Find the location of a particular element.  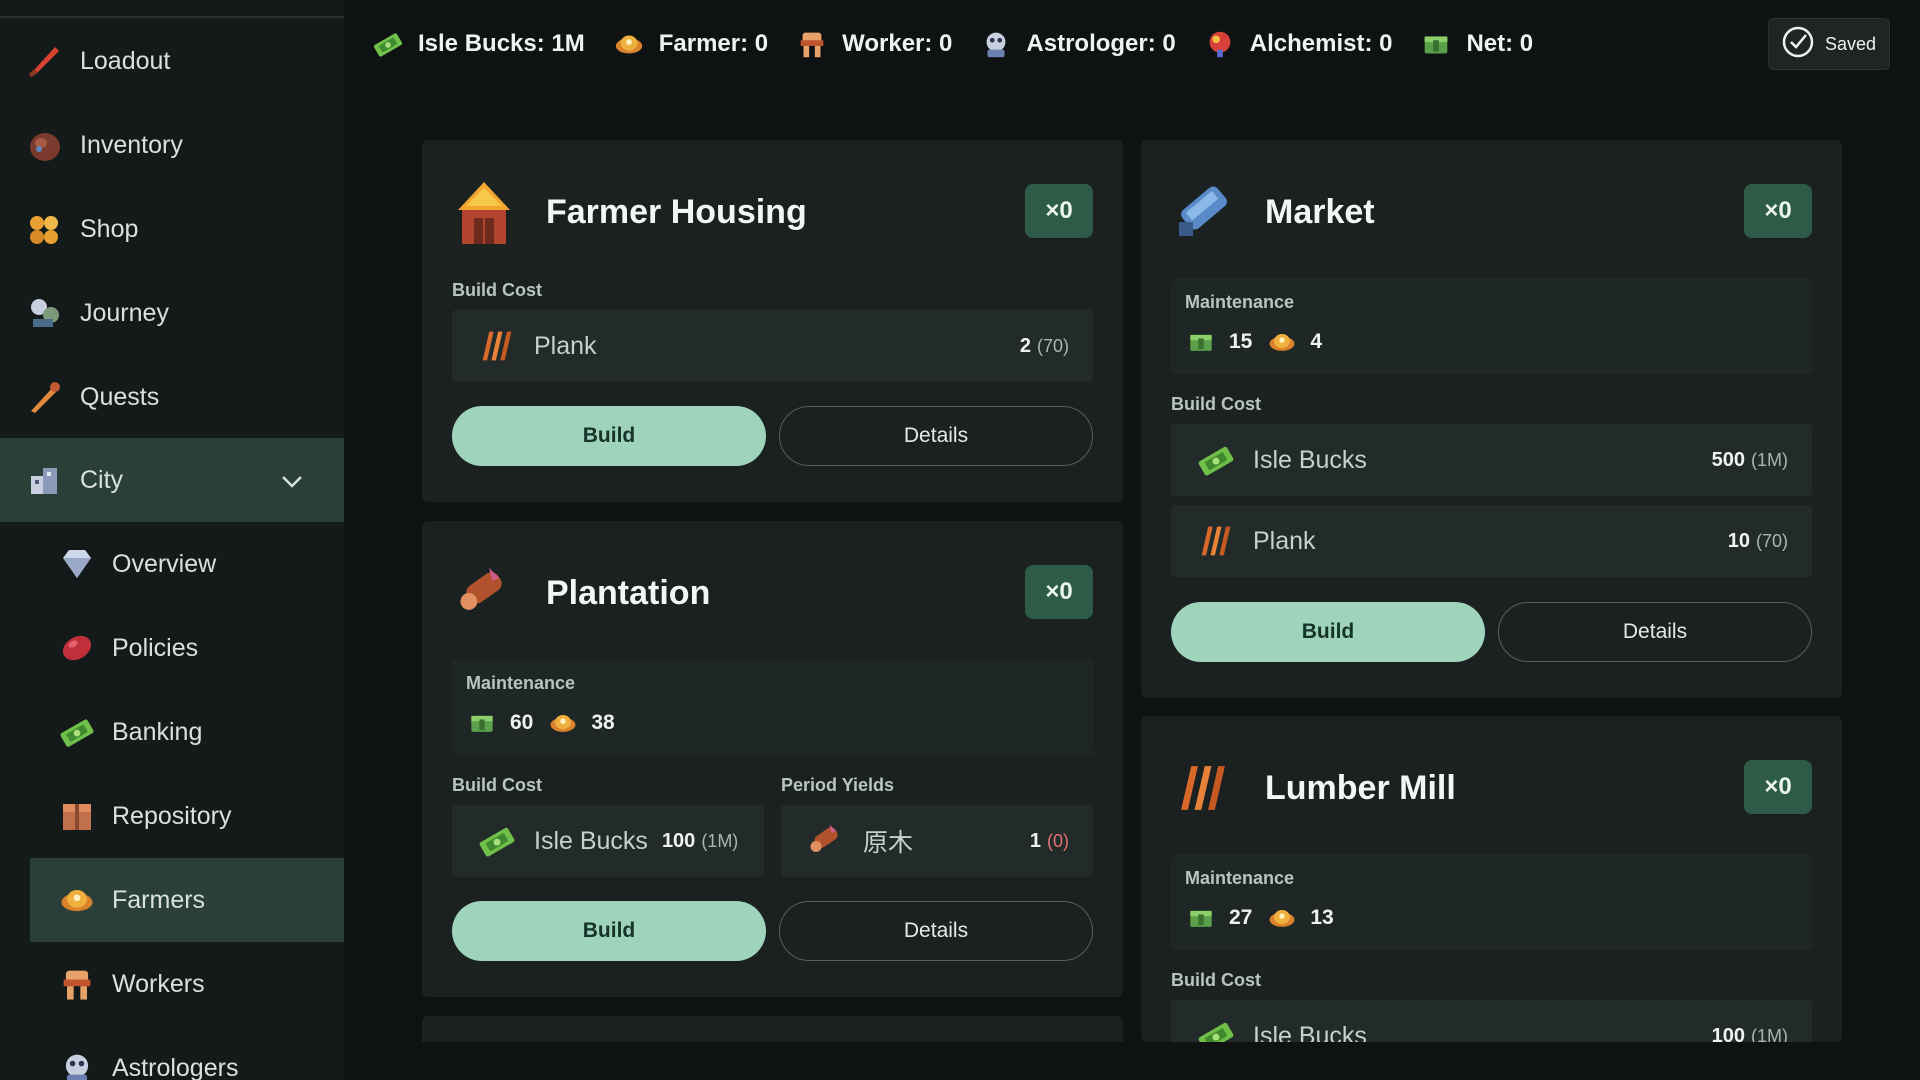

stat-worker: Worker: 0 is located at coordinates (873, 44).